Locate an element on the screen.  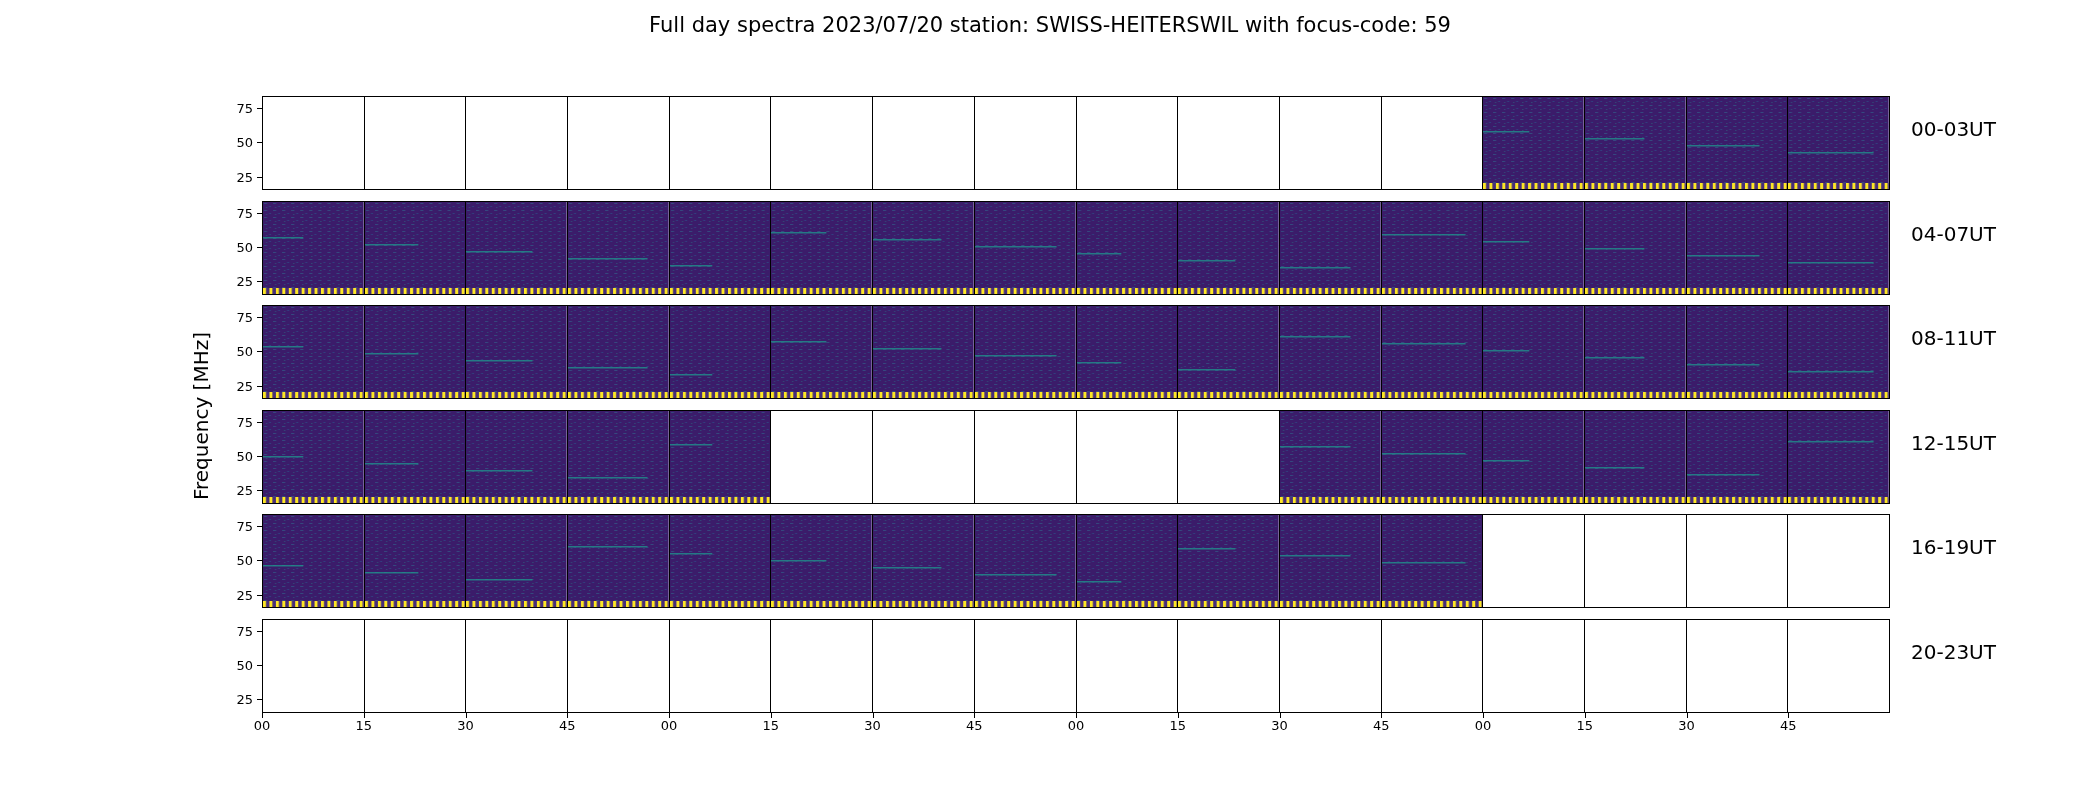
row-label: 16-19UT is located at coordinates (1953, 547).